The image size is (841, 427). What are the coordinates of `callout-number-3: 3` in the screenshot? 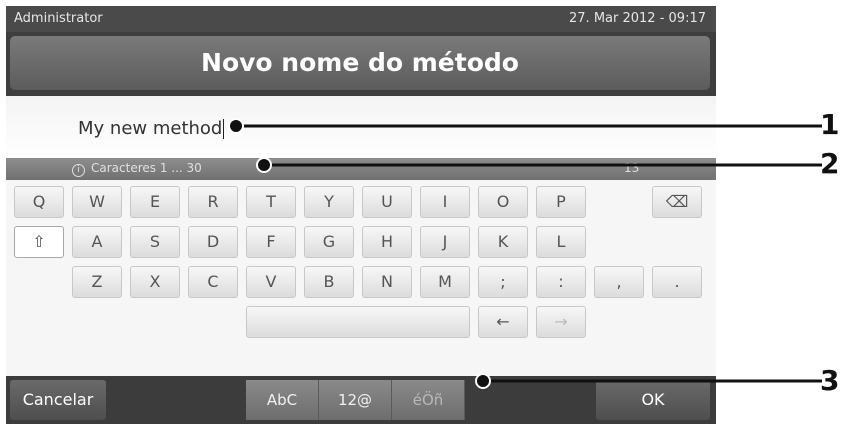 It's located at (830, 380).